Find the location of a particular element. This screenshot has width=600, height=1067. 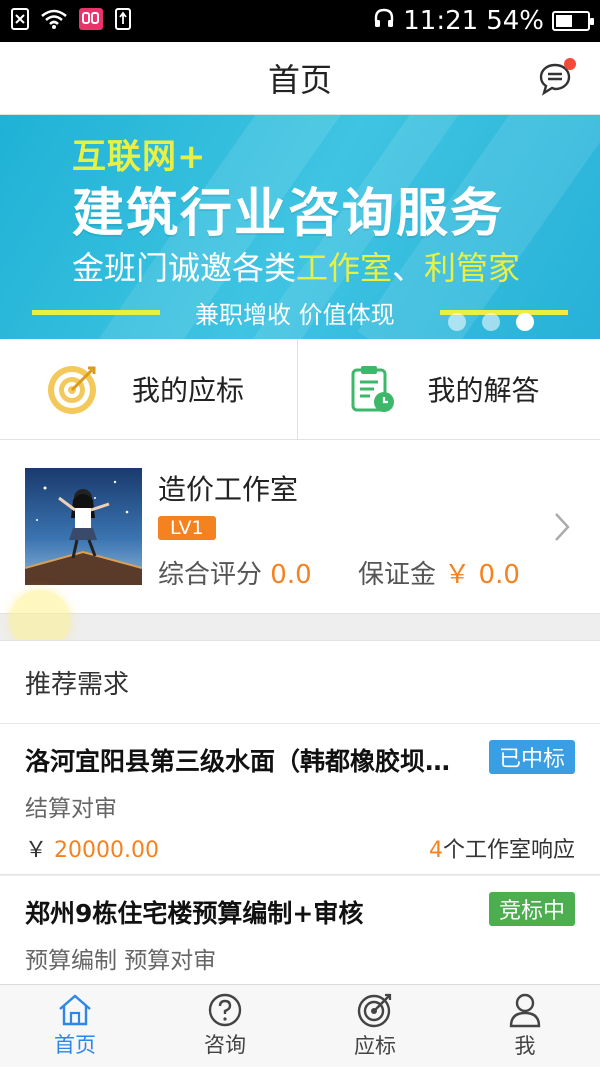

deposit-metric: 保证金 ￥ 0.0 is located at coordinates (439, 572).